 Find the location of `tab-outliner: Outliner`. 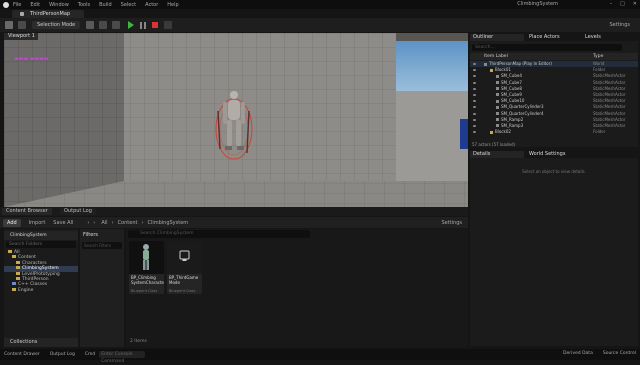

tab-outliner: Outliner is located at coordinates (497, 37).